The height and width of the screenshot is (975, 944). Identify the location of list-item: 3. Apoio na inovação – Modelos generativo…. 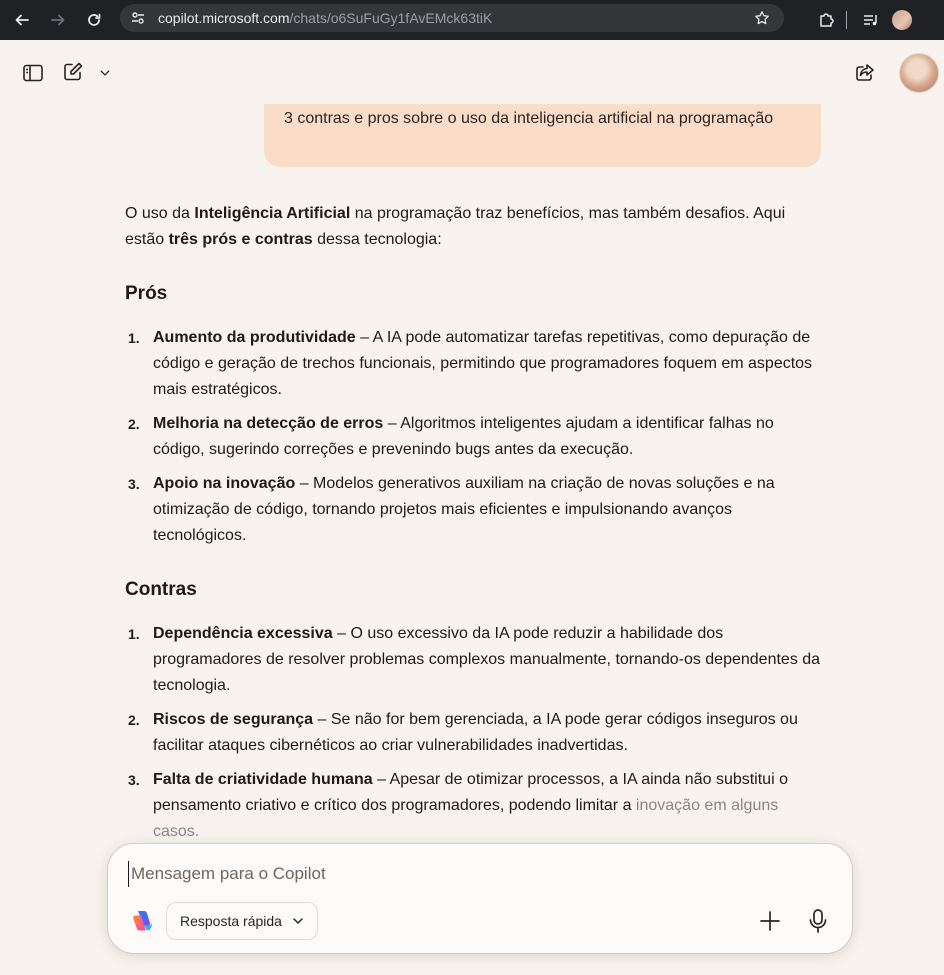
(475, 510).